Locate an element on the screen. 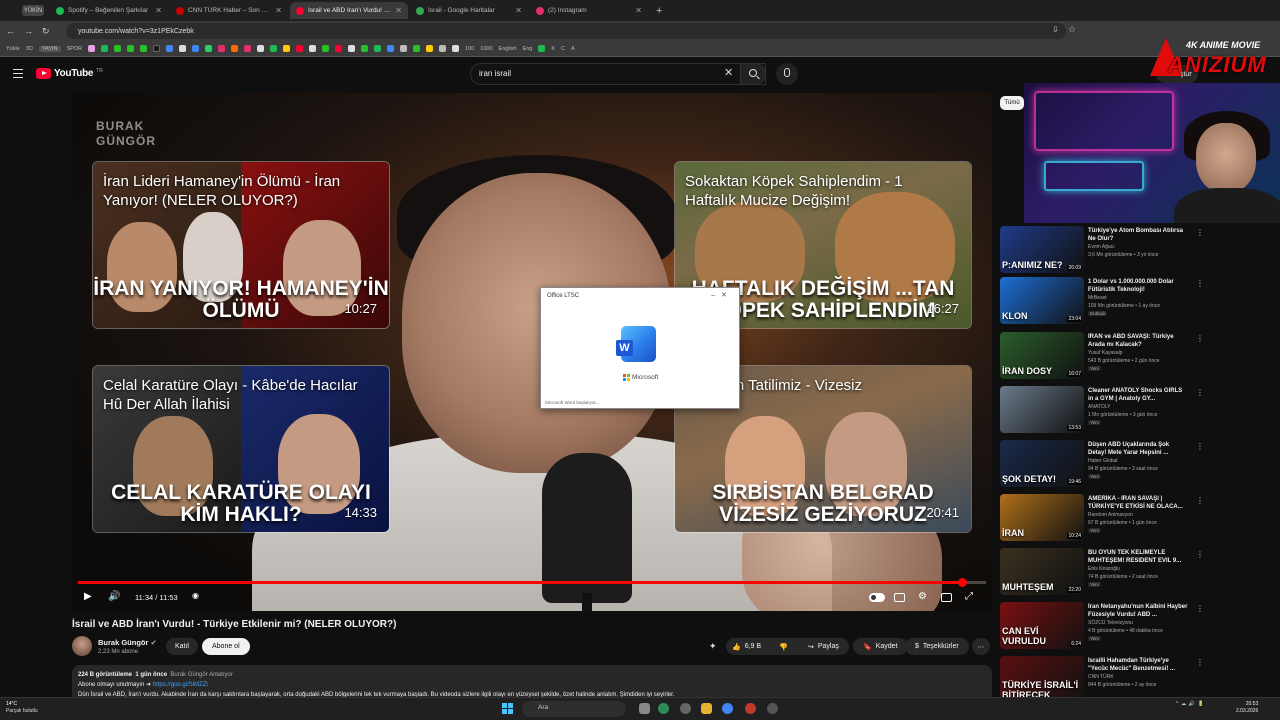 The image size is (1280, 720). bookmark-star-icon: ☆ is located at coordinates (1072, 29).